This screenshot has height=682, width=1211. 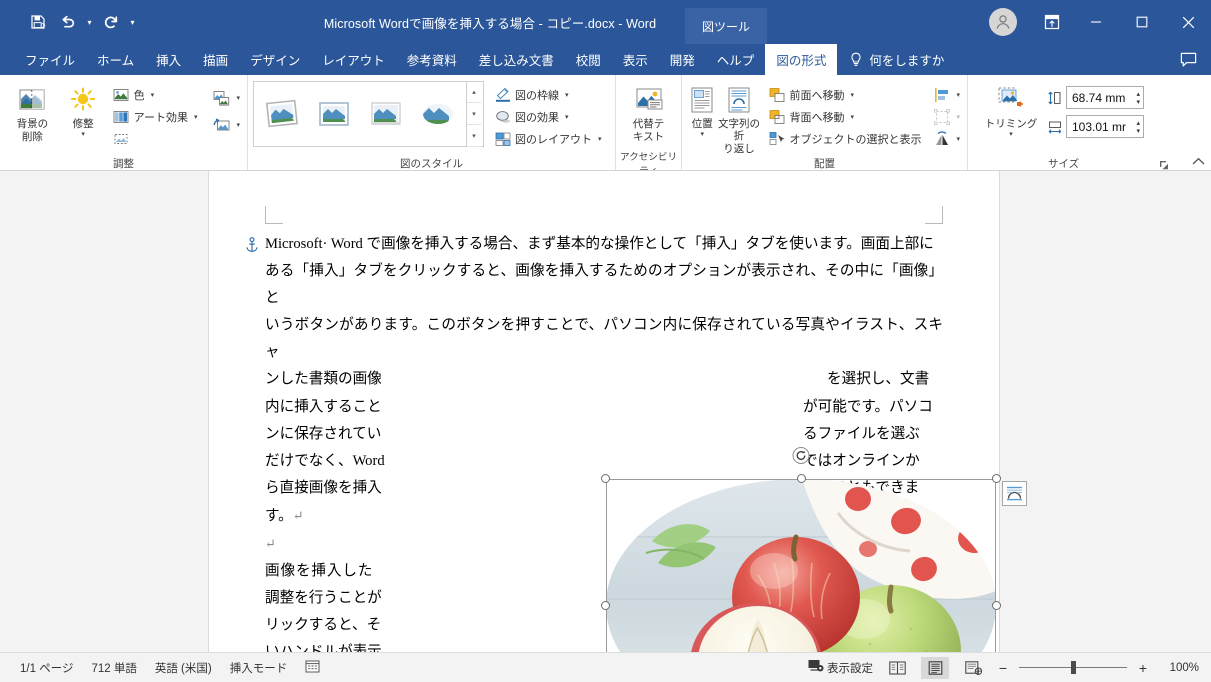 What do you see at coordinates (1003, 22) in the screenshot?
I see `account-avatar` at bounding box center [1003, 22].